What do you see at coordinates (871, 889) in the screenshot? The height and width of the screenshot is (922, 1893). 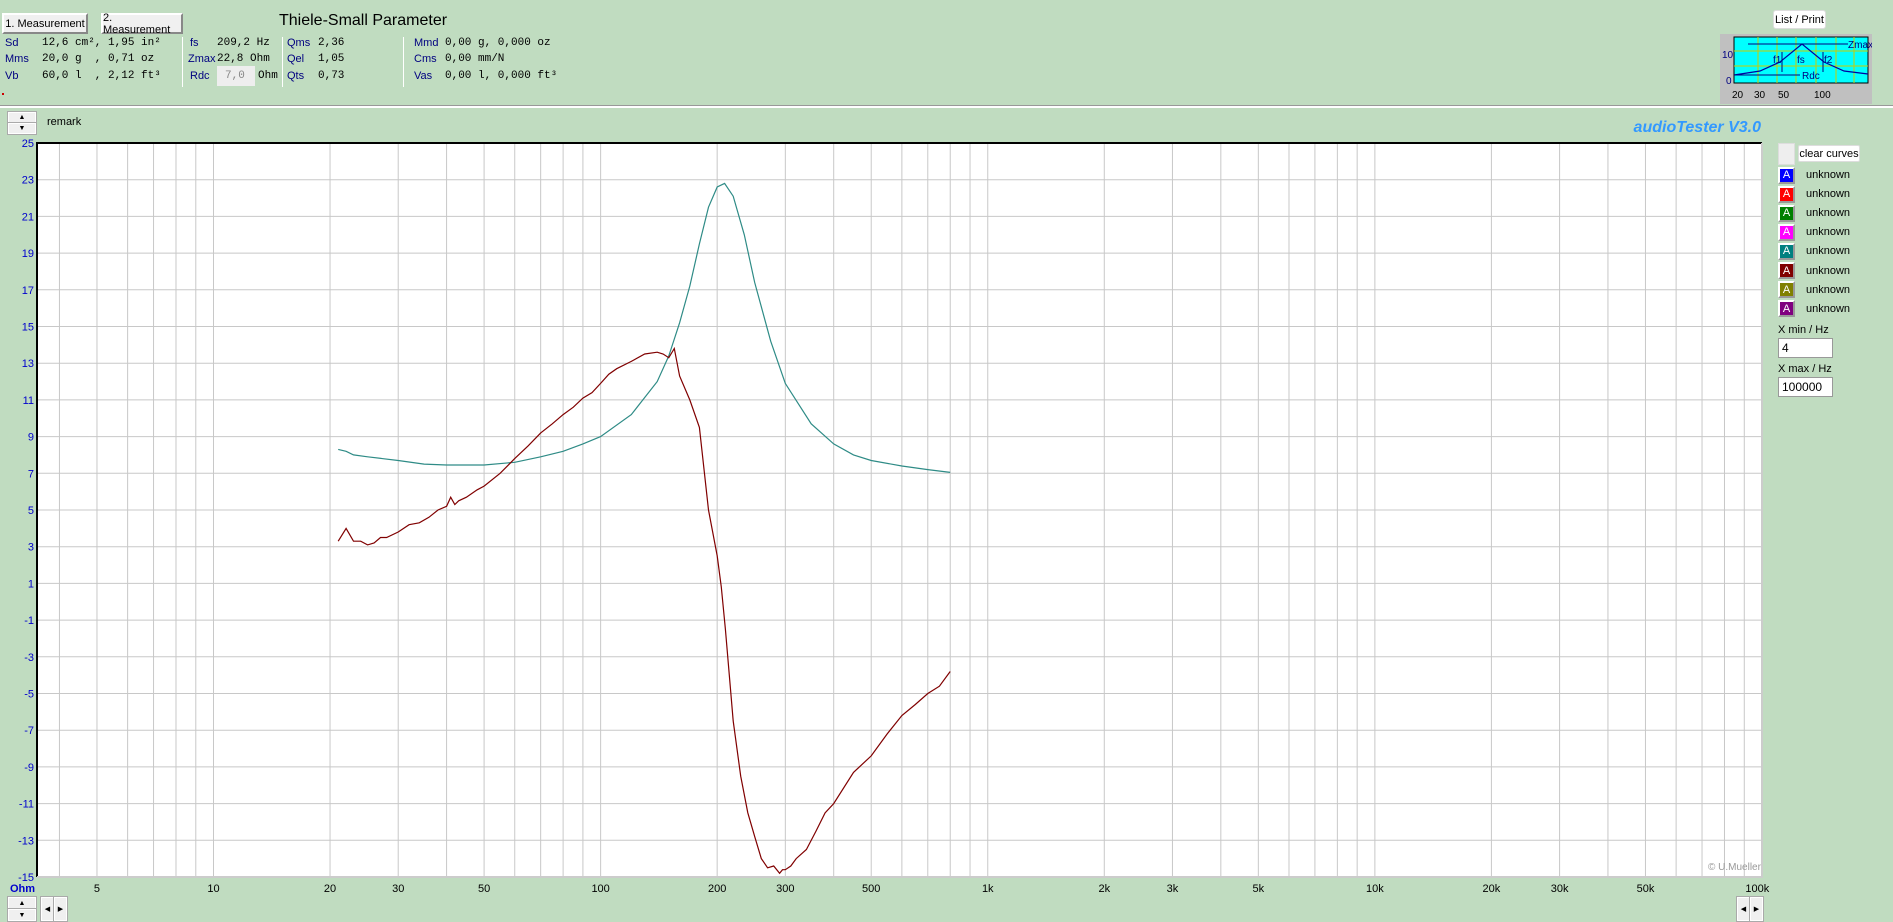 I see `x-tick-label: 500` at bounding box center [871, 889].